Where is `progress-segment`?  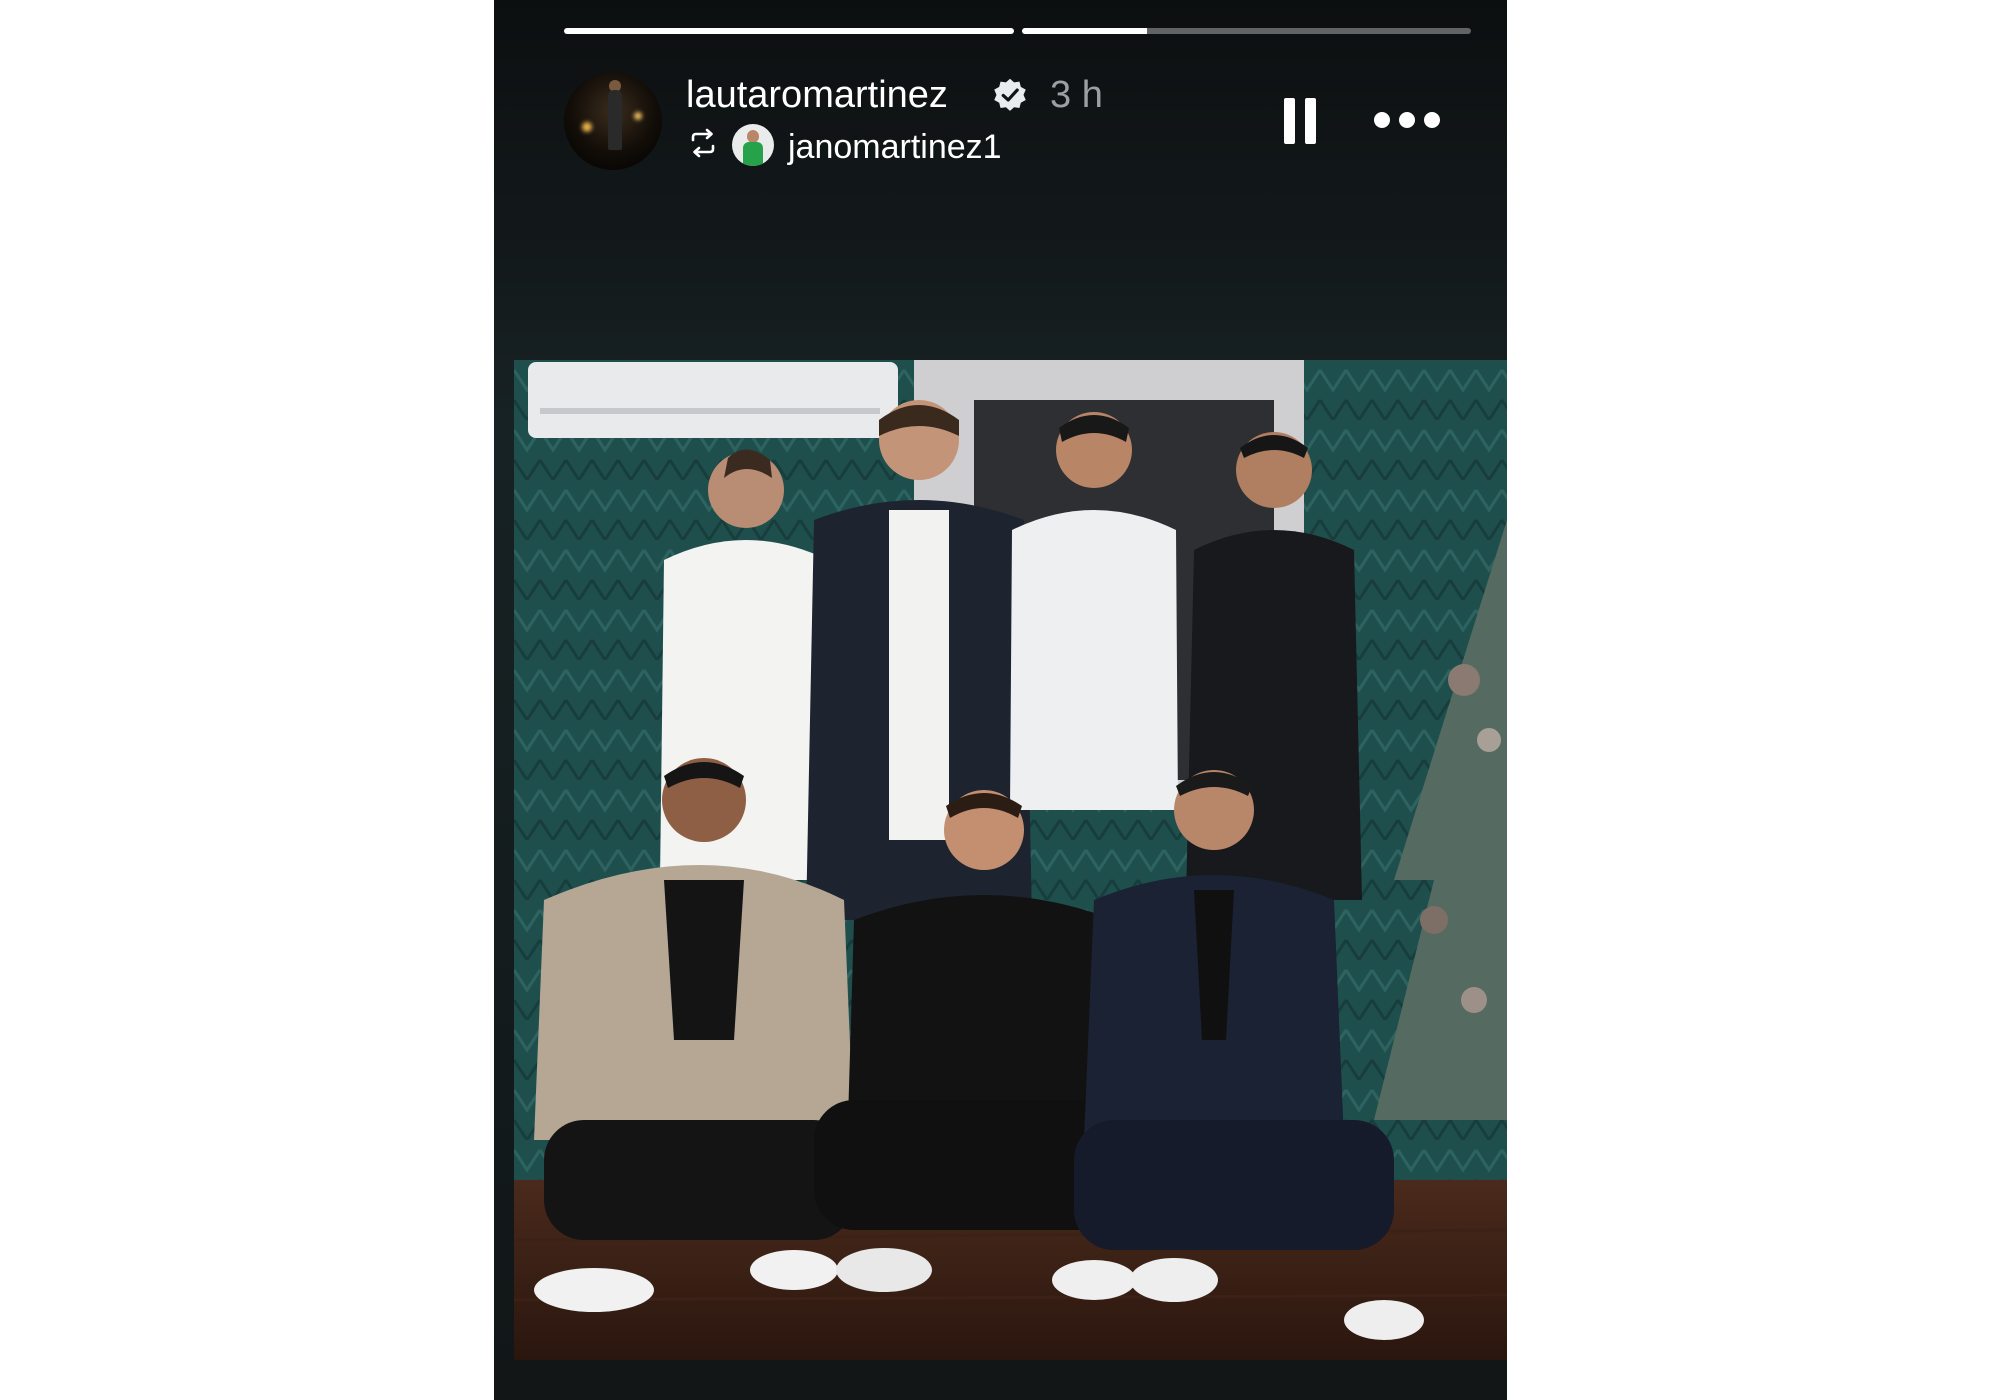
progress-segment is located at coordinates (789, 31).